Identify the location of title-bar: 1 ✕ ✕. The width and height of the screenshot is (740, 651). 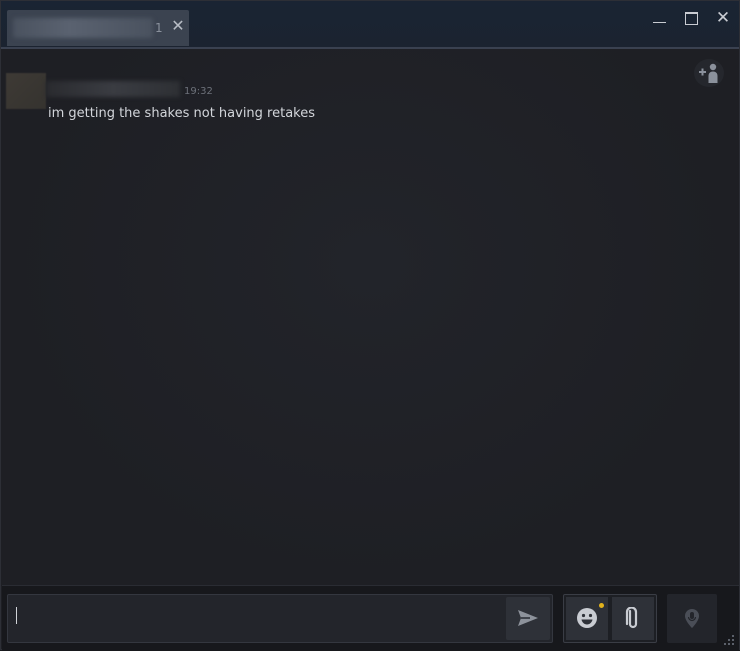
(370, 25).